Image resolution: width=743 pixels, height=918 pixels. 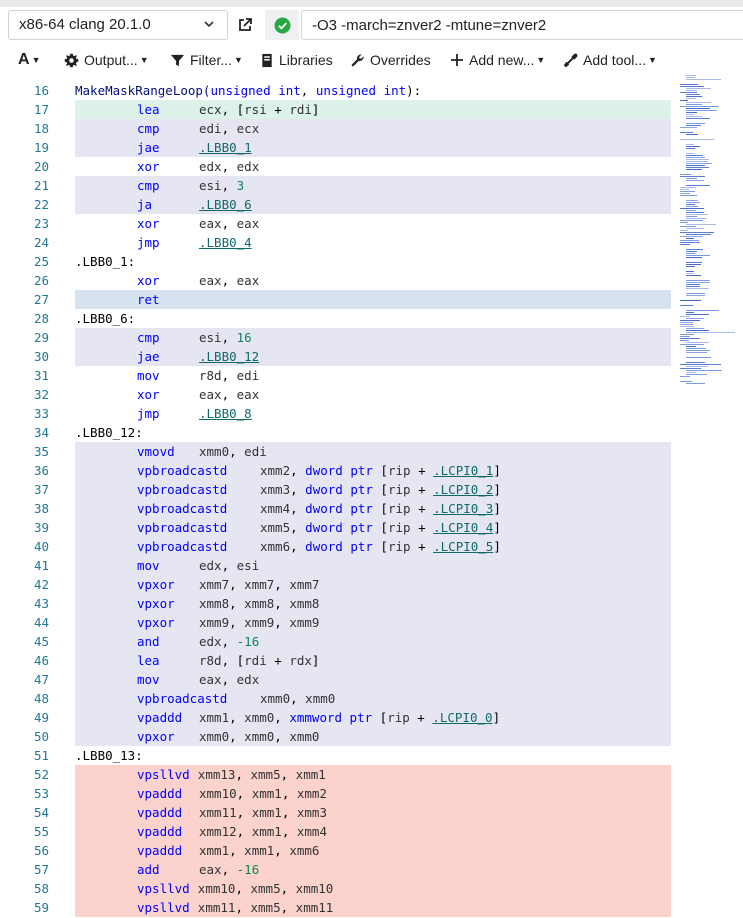 I want to click on asm-operands: xmm13, xmm5, xmm1, so click(x=262, y=774).